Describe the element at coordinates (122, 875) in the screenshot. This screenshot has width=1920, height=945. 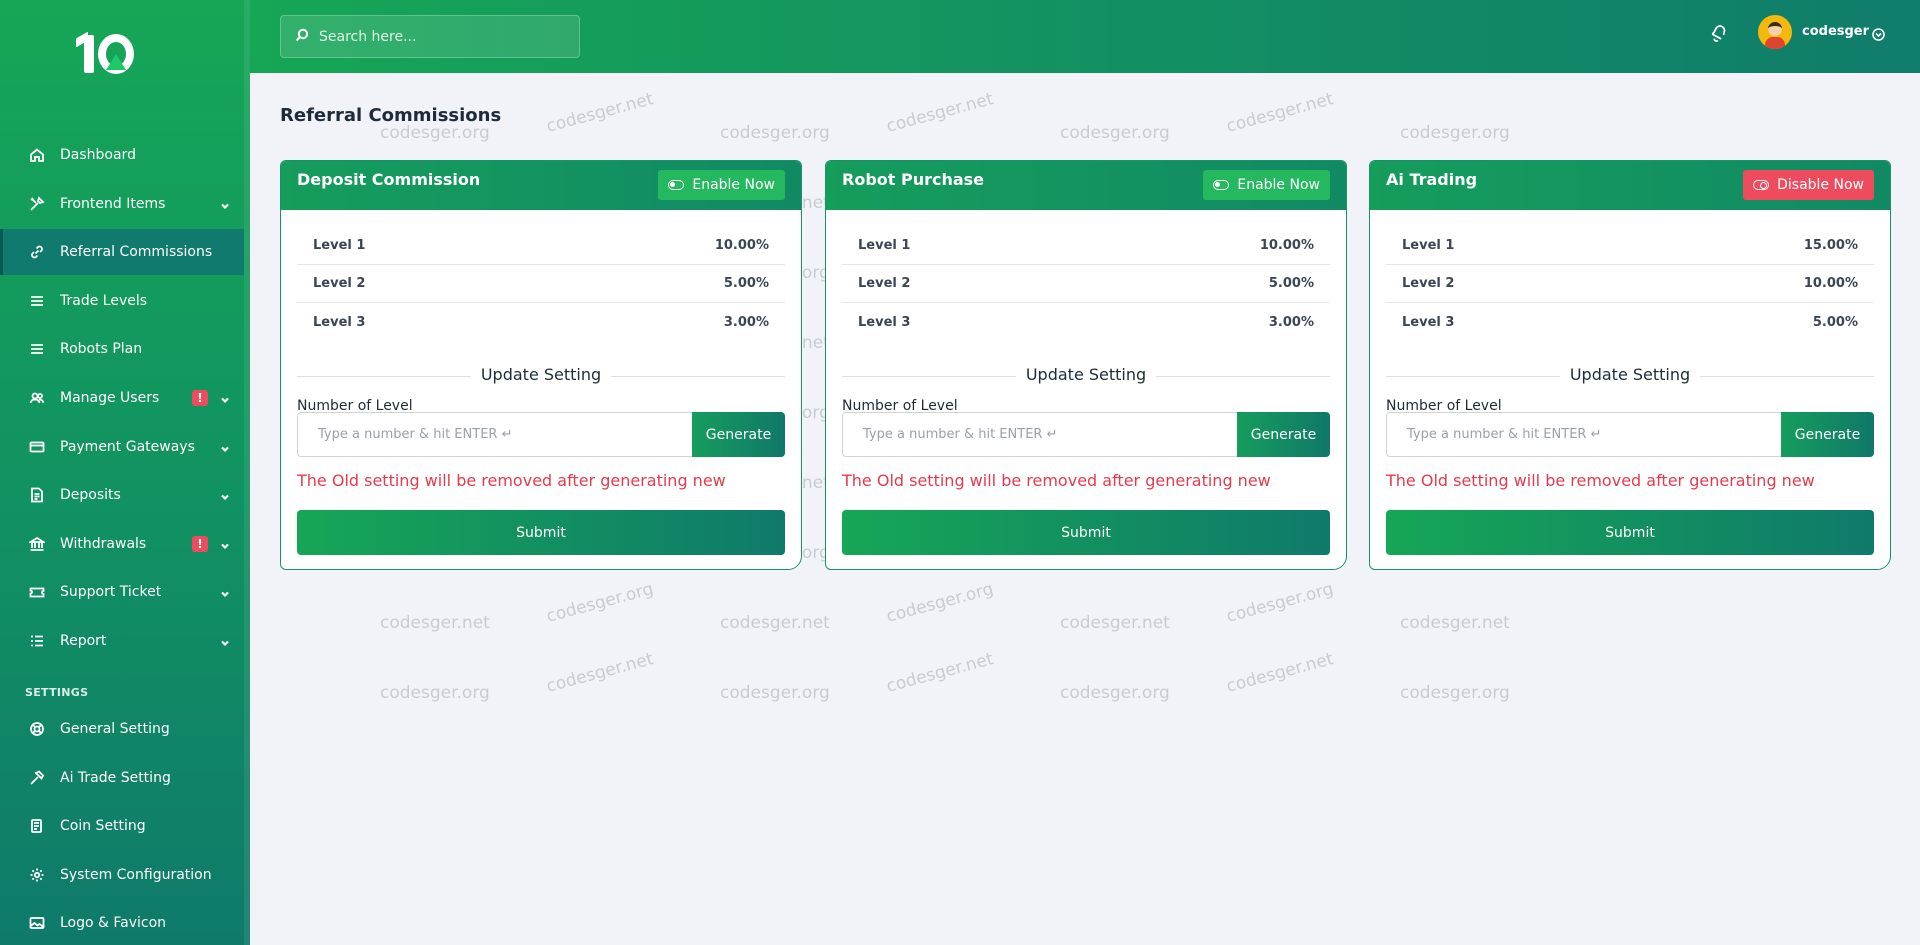
I see `sidebar-item-system-configuration: System Configuration` at that location.